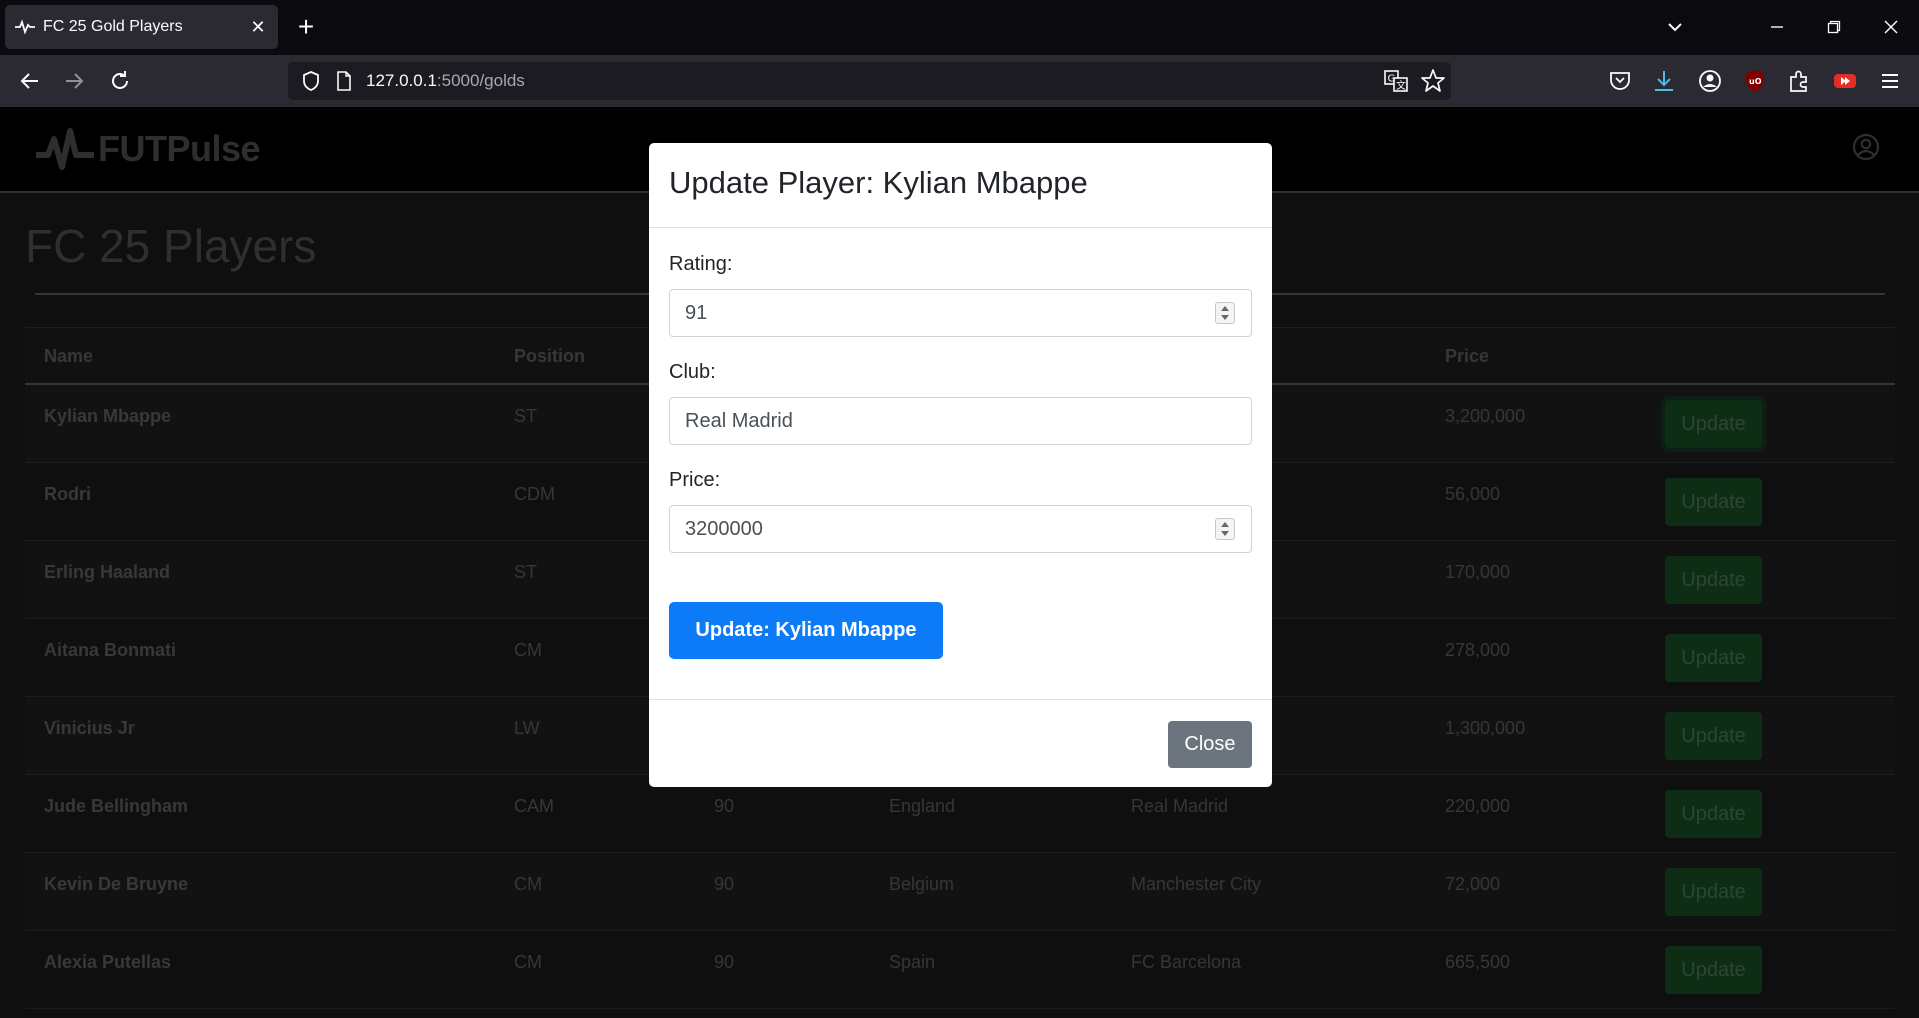 Image resolution: width=1919 pixels, height=1018 pixels. I want to click on price-stepper-icon, so click(1225, 529).